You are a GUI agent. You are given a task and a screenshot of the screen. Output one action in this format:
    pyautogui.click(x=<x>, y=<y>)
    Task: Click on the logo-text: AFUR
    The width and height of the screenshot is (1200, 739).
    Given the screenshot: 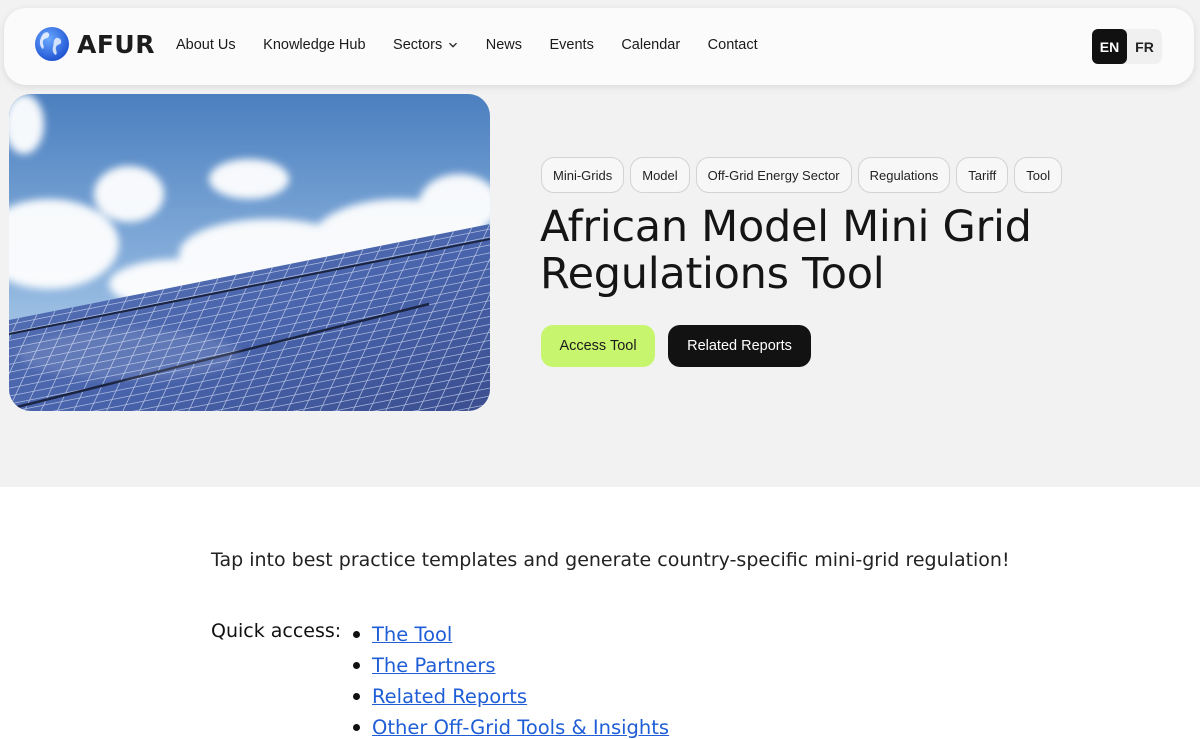 What is the action you would take?
    pyautogui.click(x=116, y=44)
    